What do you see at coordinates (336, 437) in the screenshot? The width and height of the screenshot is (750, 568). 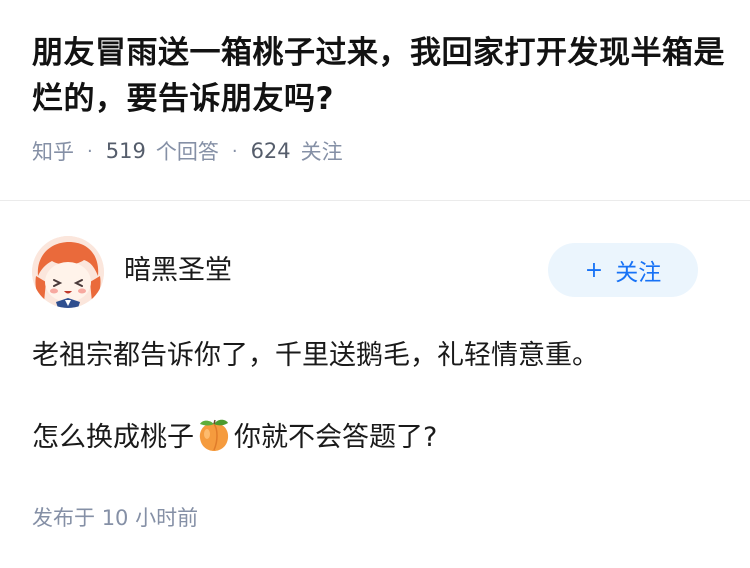 I see `answer-text: 你就不会答题了?` at bounding box center [336, 437].